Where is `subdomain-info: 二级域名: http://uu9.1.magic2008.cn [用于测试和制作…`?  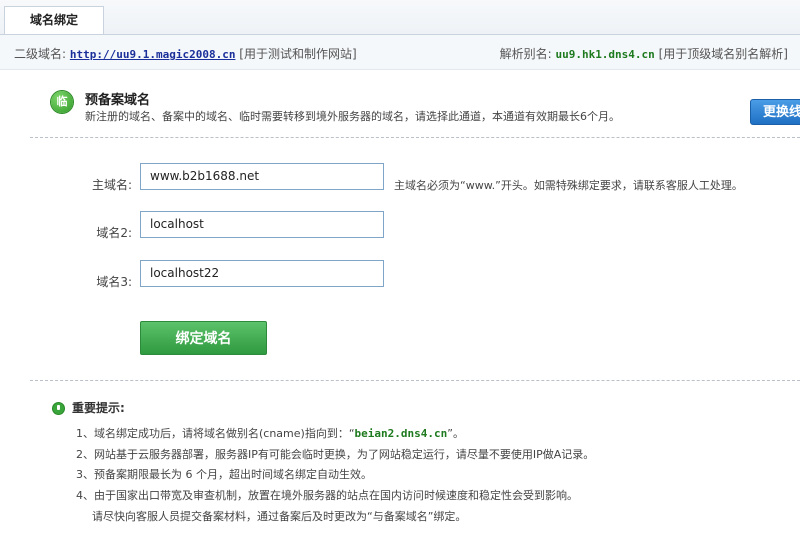
subdomain-info: 二级域名: http://uu9.1.magic2008.cn [用于测试和制作… is located at coordinates (185, 53).